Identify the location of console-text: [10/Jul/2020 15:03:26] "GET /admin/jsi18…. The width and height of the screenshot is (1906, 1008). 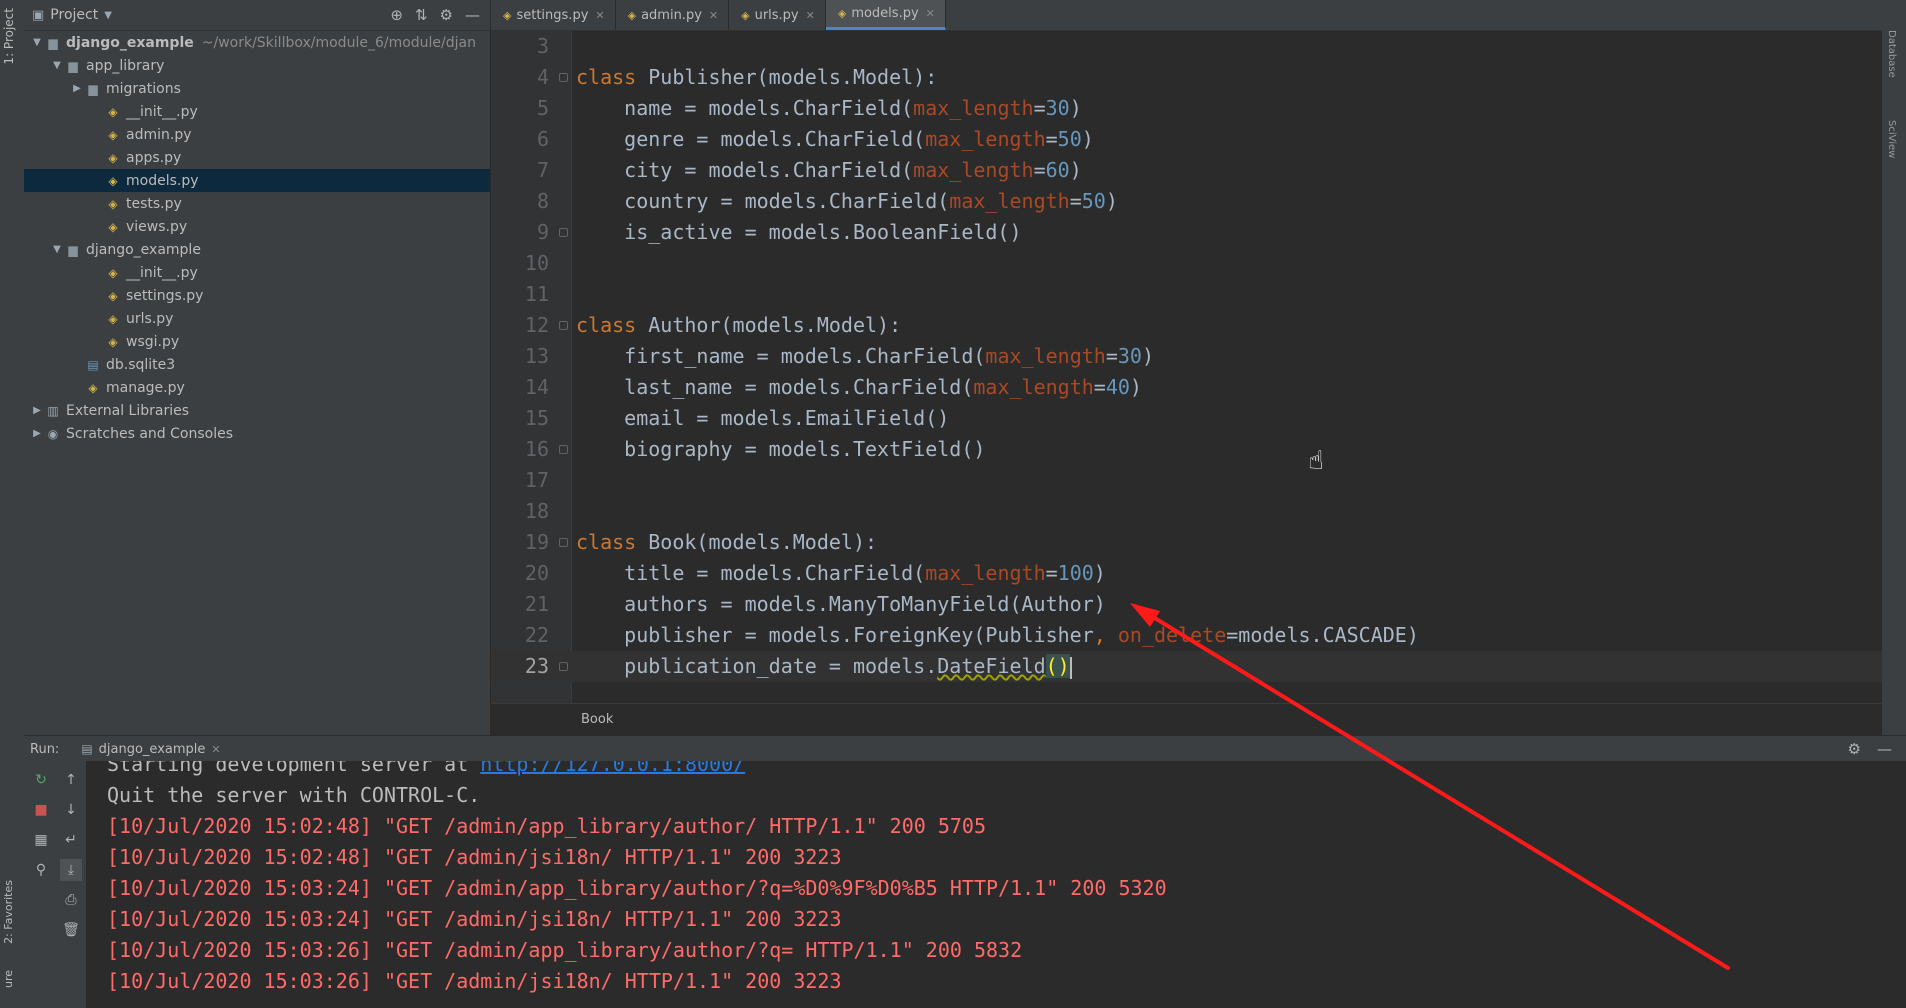
(474, 981).